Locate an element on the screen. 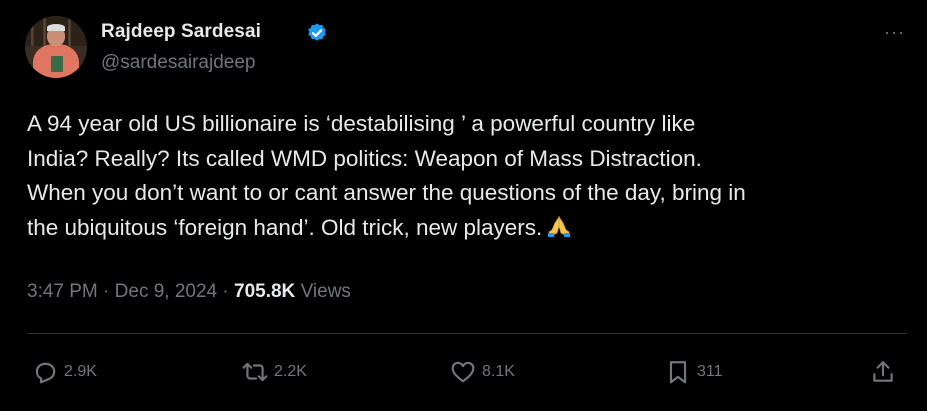 This screenshot has width=927, height=411. repost-icon is located at coordinates (255, 372).